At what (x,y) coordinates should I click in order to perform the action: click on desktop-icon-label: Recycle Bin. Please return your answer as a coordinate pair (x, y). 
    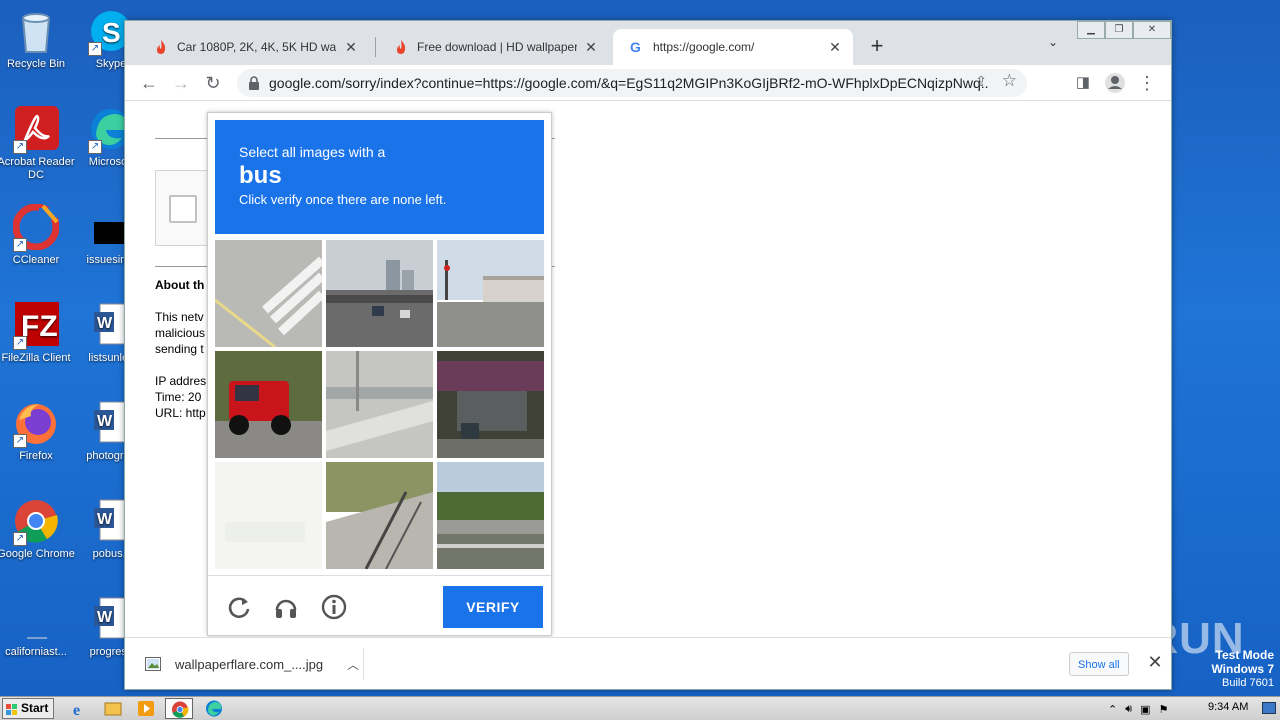
    Looking at the image, I should click on (36, 64).